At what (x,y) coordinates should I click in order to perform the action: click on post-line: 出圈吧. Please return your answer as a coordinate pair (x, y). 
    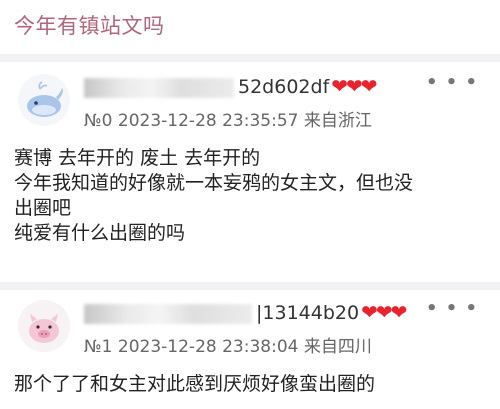
    Looking at the image, I should click on (43, 208).